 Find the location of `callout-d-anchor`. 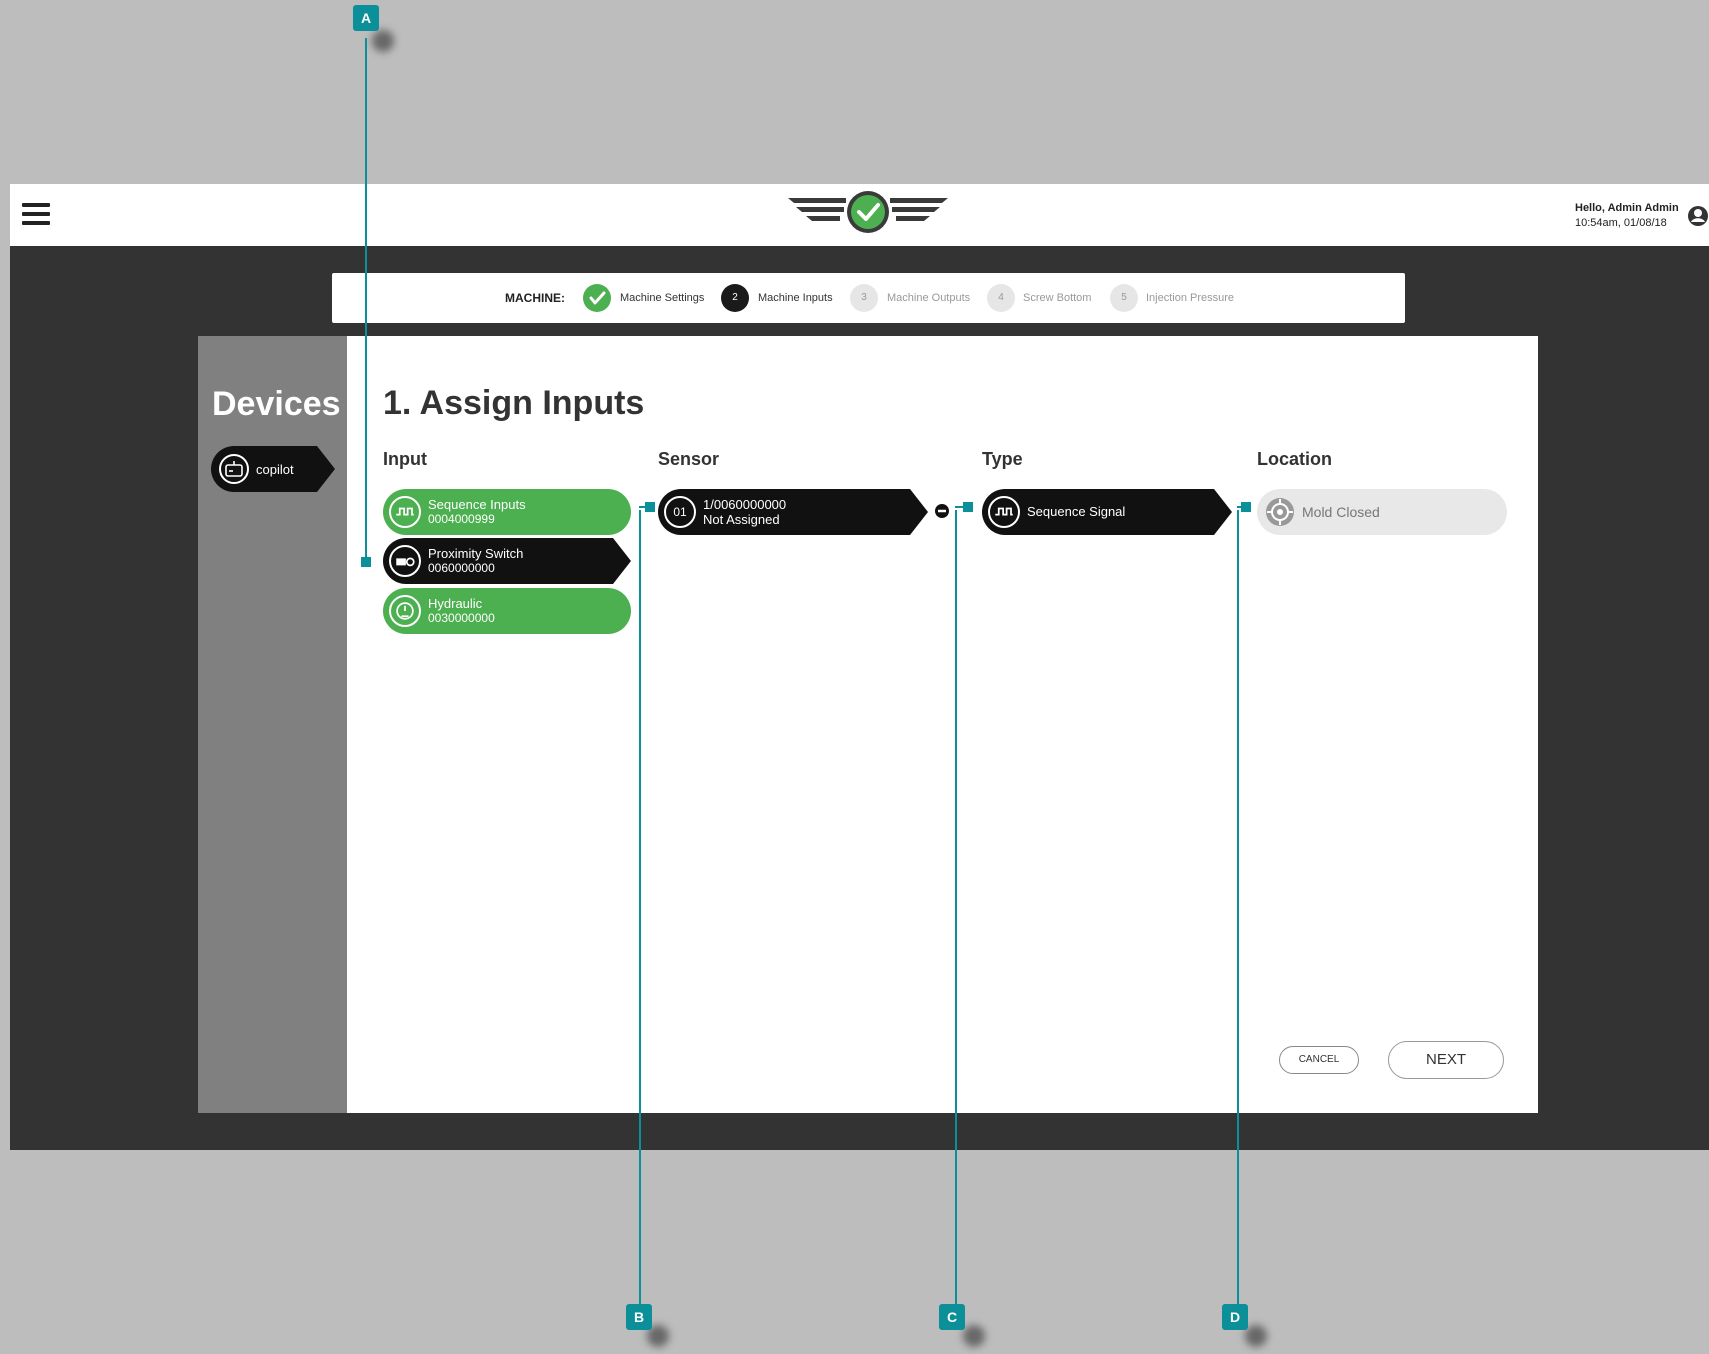

callout-d-anchor is located at coordinates (1246, 507).